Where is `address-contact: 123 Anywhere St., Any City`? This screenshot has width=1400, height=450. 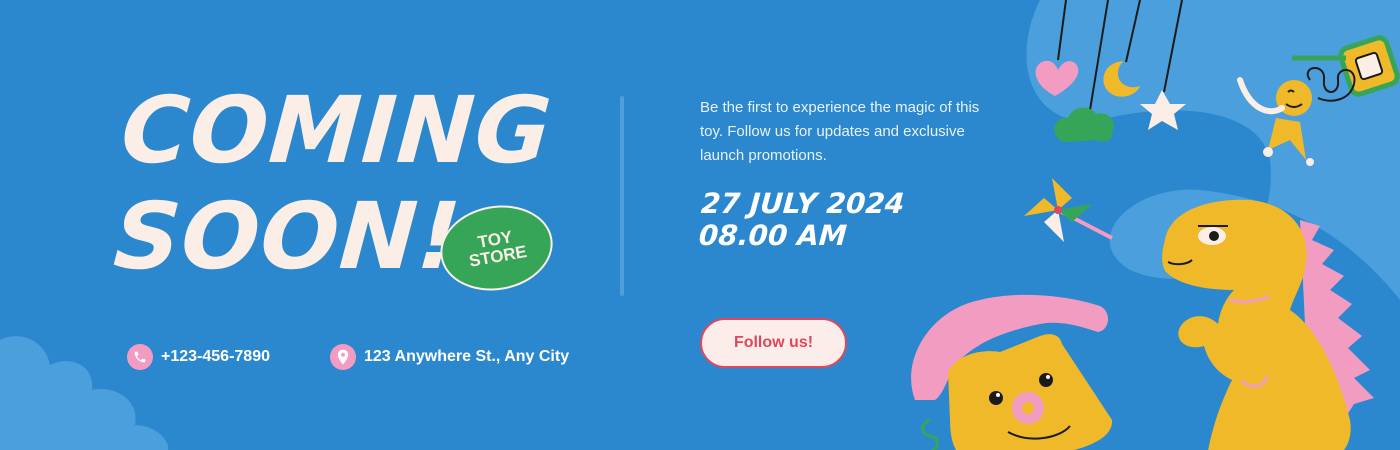 address-contact: 123 Anywhere St., Any City is located at coordinates (449, 357).